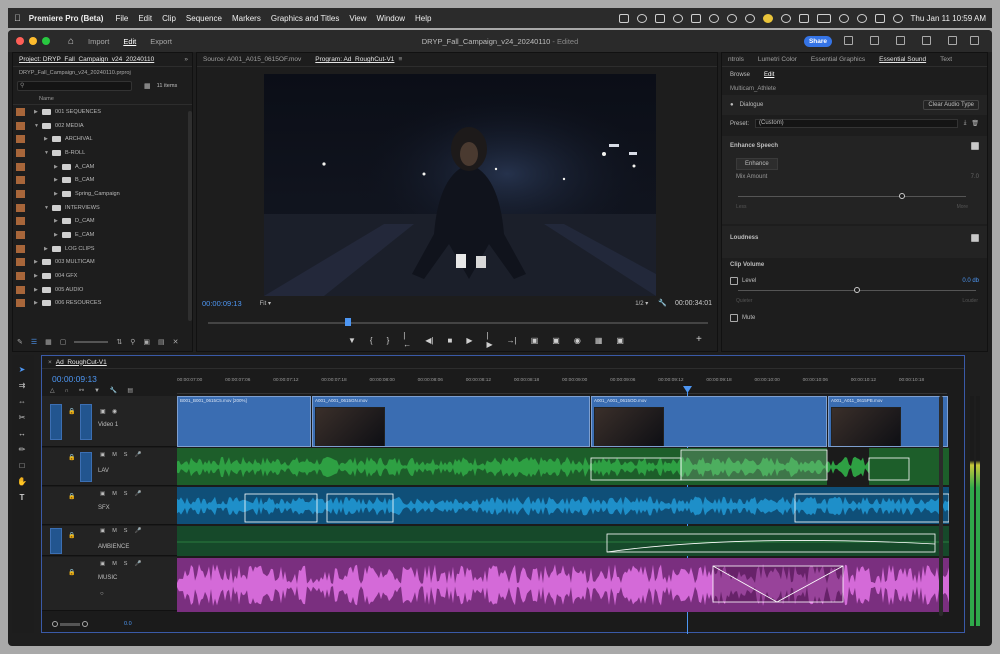 This screenshot has height=654, width=1000. What do you see at coordinates (169, 18) in the screenshot?
I see `menu-clip: Clip` at bounding box center [169, 18].